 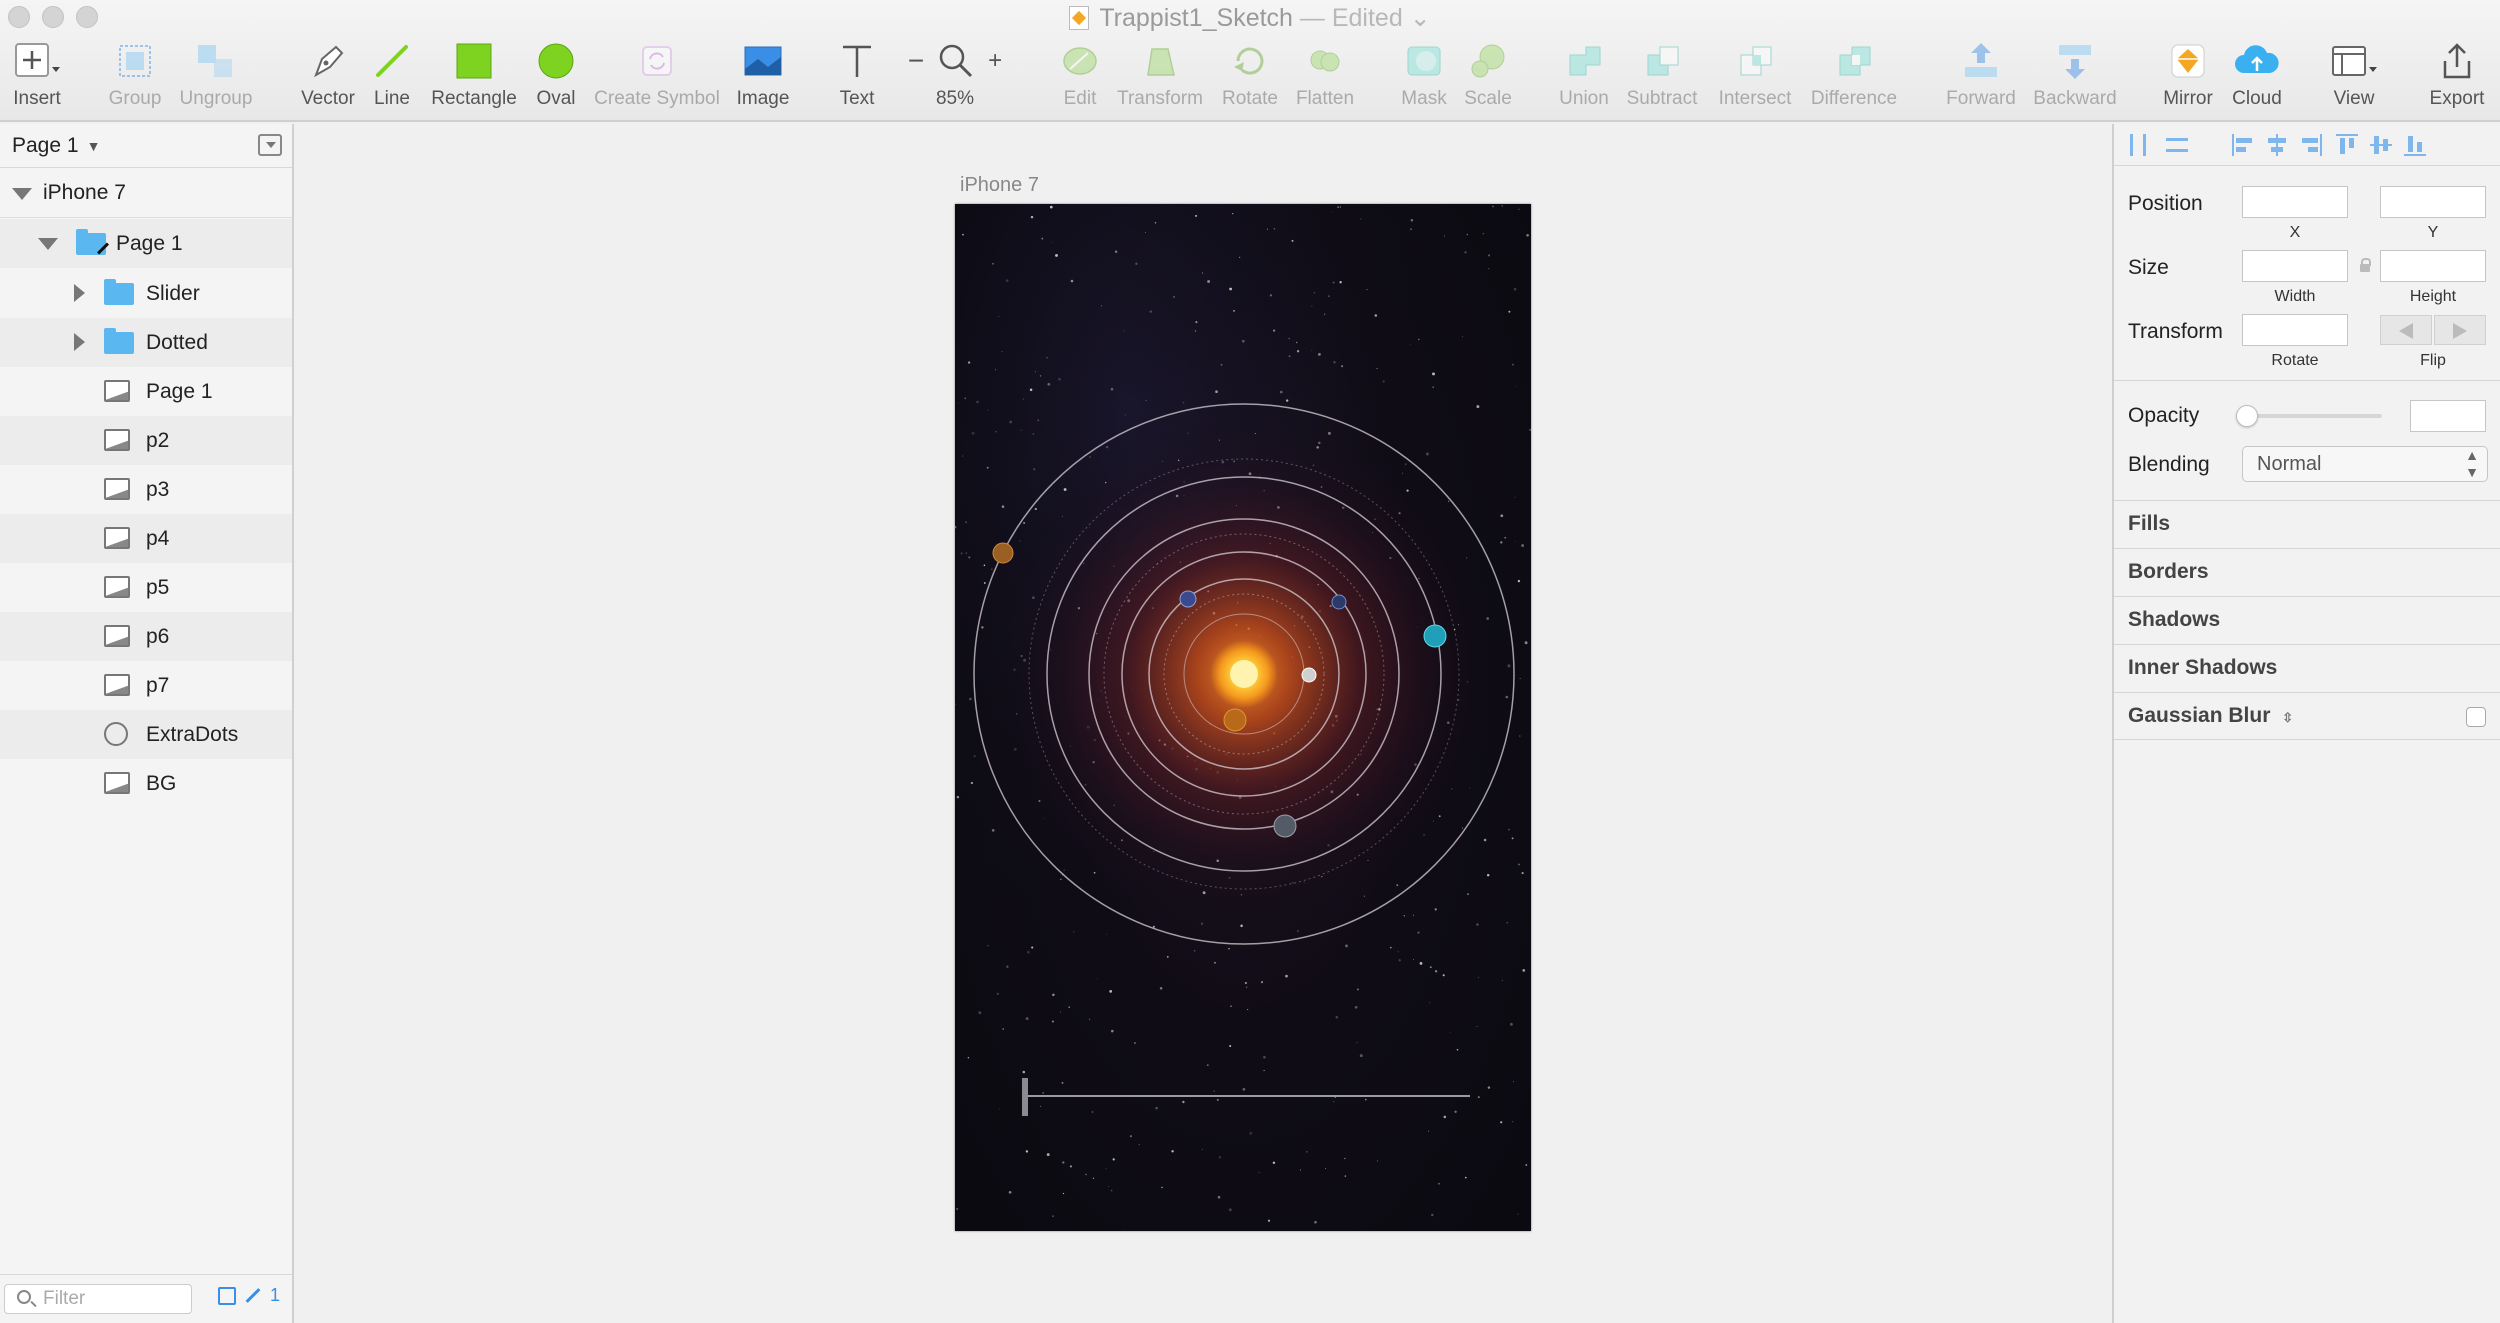 I want to click on flip-vertical-button, so click(x=2460, y=330).